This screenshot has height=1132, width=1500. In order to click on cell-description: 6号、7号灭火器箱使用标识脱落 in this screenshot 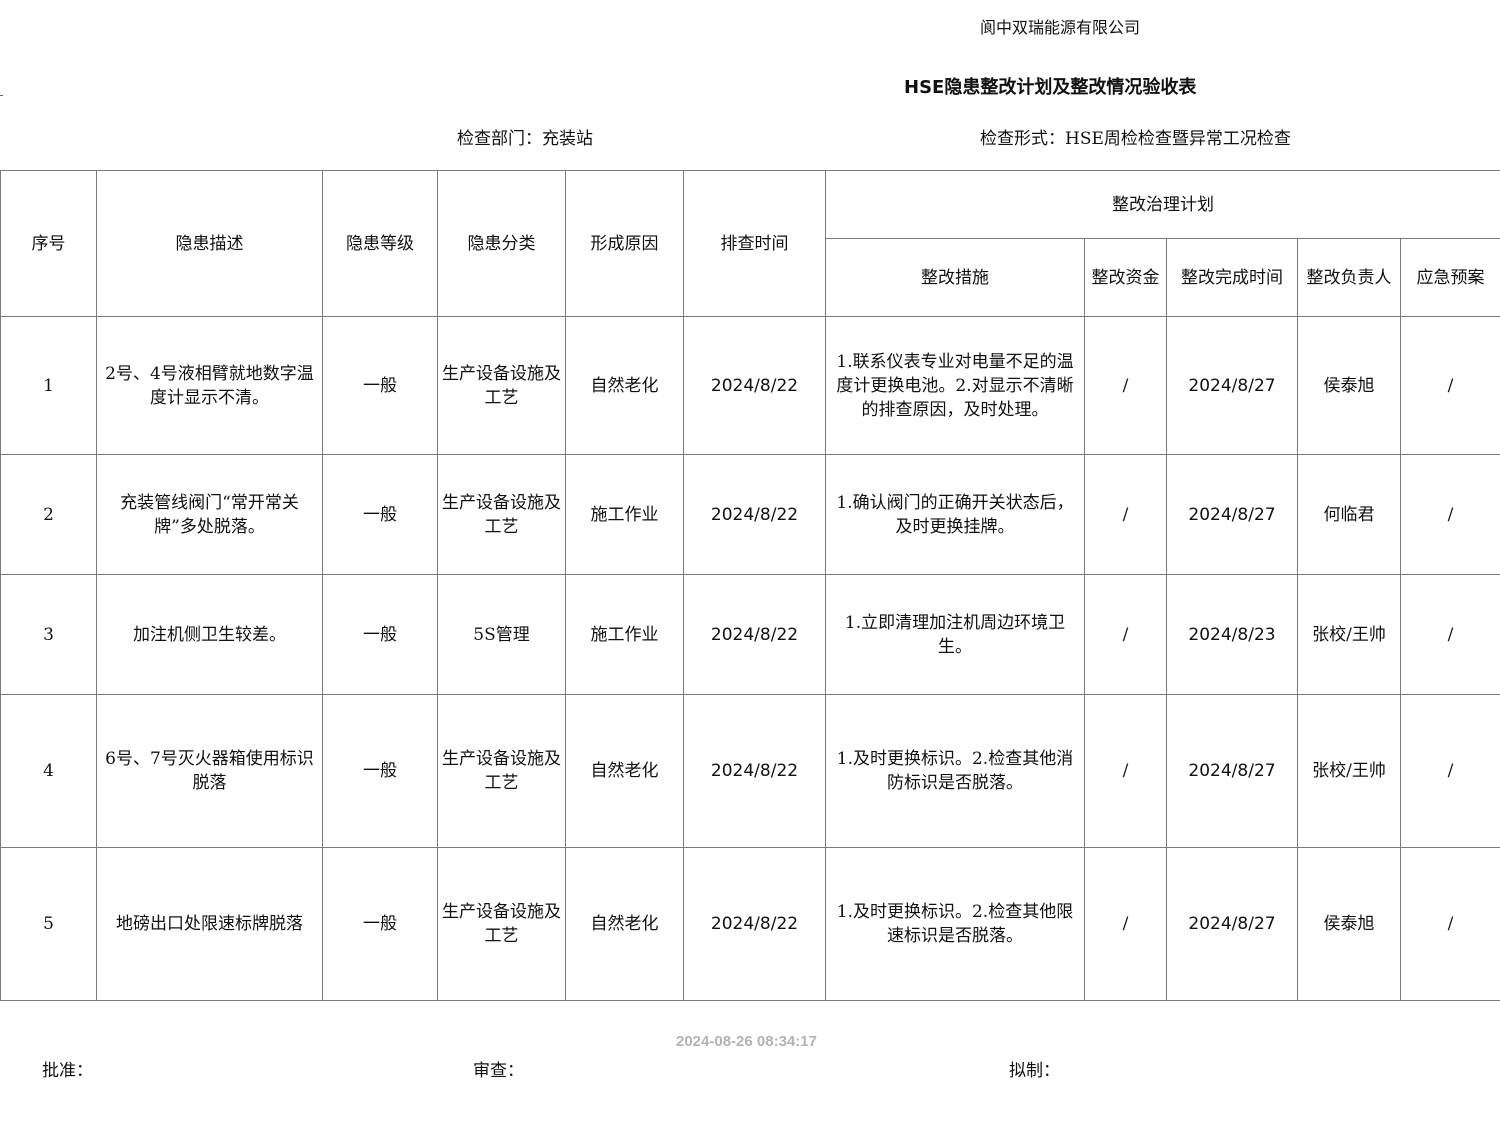, I will do `click(209, 771)`.